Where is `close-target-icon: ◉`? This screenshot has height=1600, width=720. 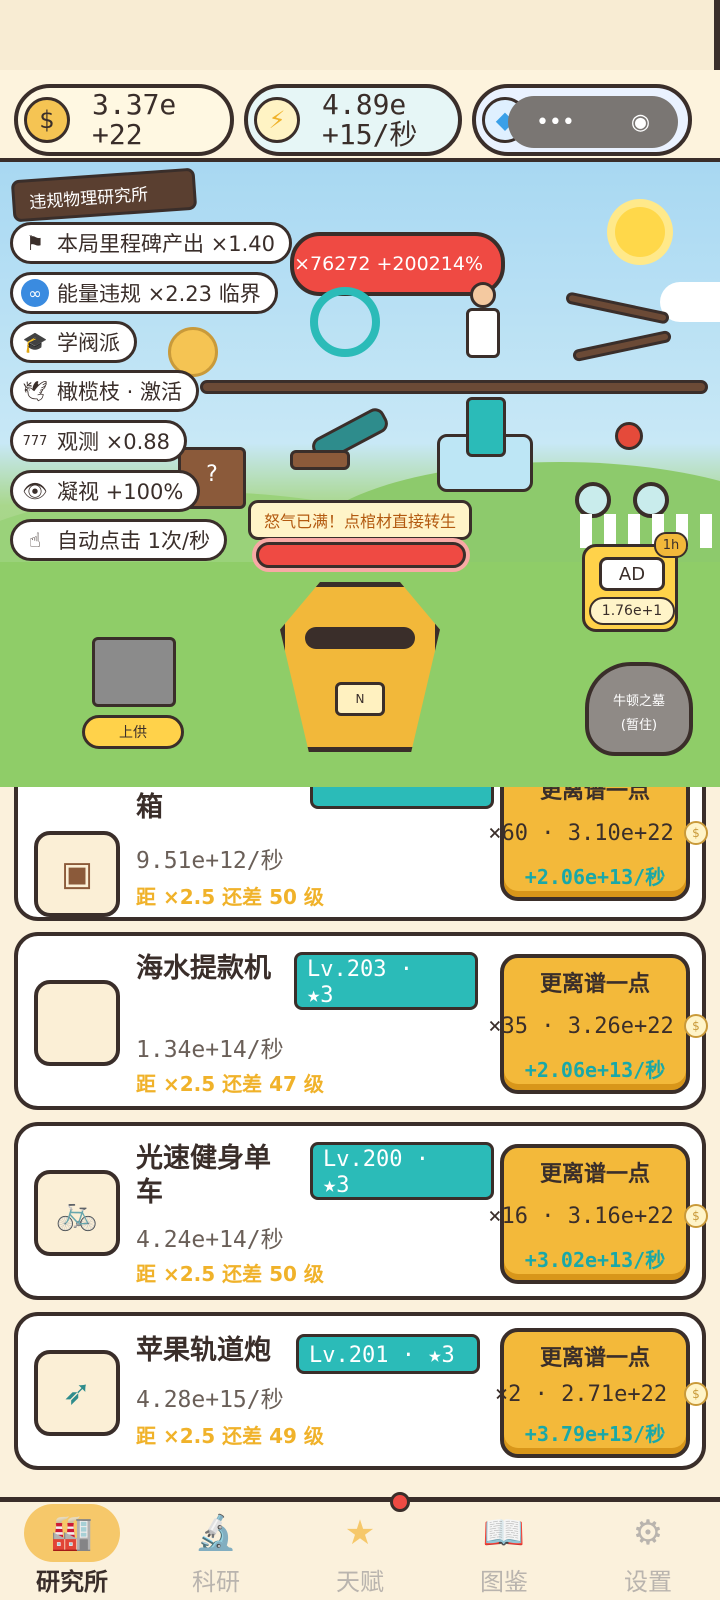
close-target-icon: ◉ is located at coordinates (640, 122).